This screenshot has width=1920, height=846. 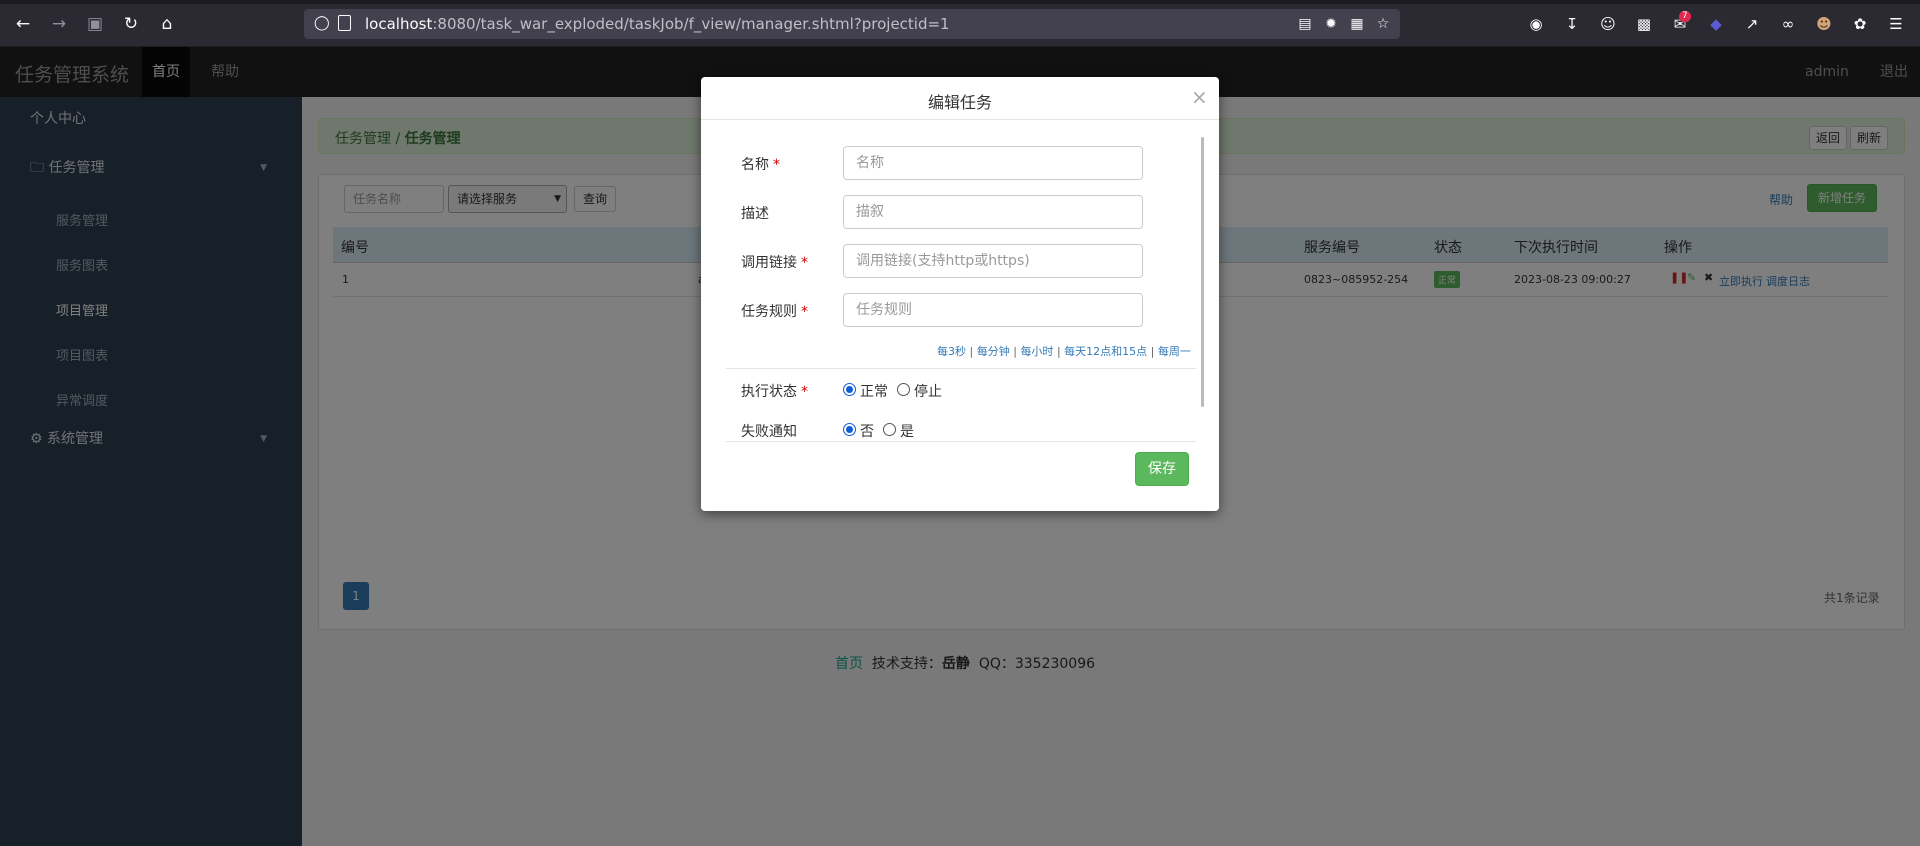 I want to click on notification-badge: 7, so click(x=1685, y=16).